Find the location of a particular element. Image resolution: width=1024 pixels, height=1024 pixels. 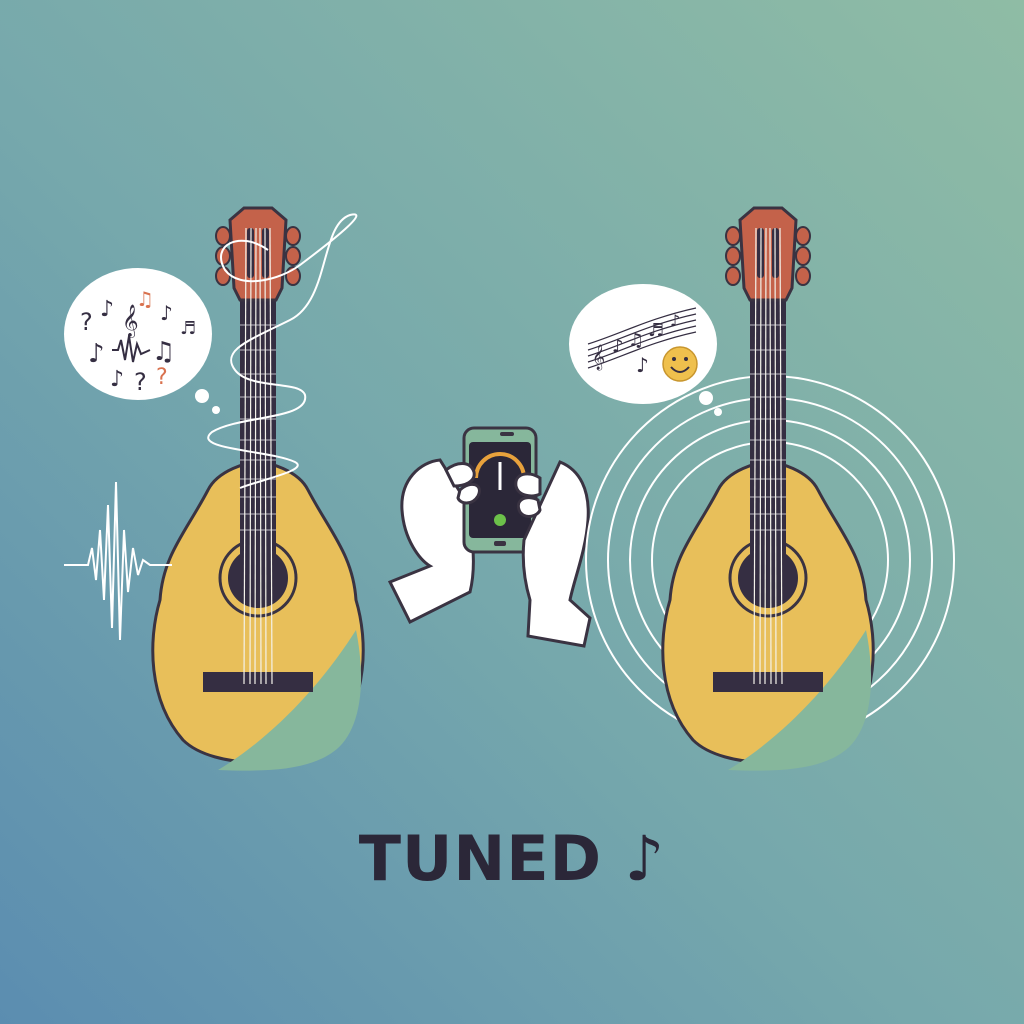

caption: TUNED ♪ is located at coordinates (512, 859).